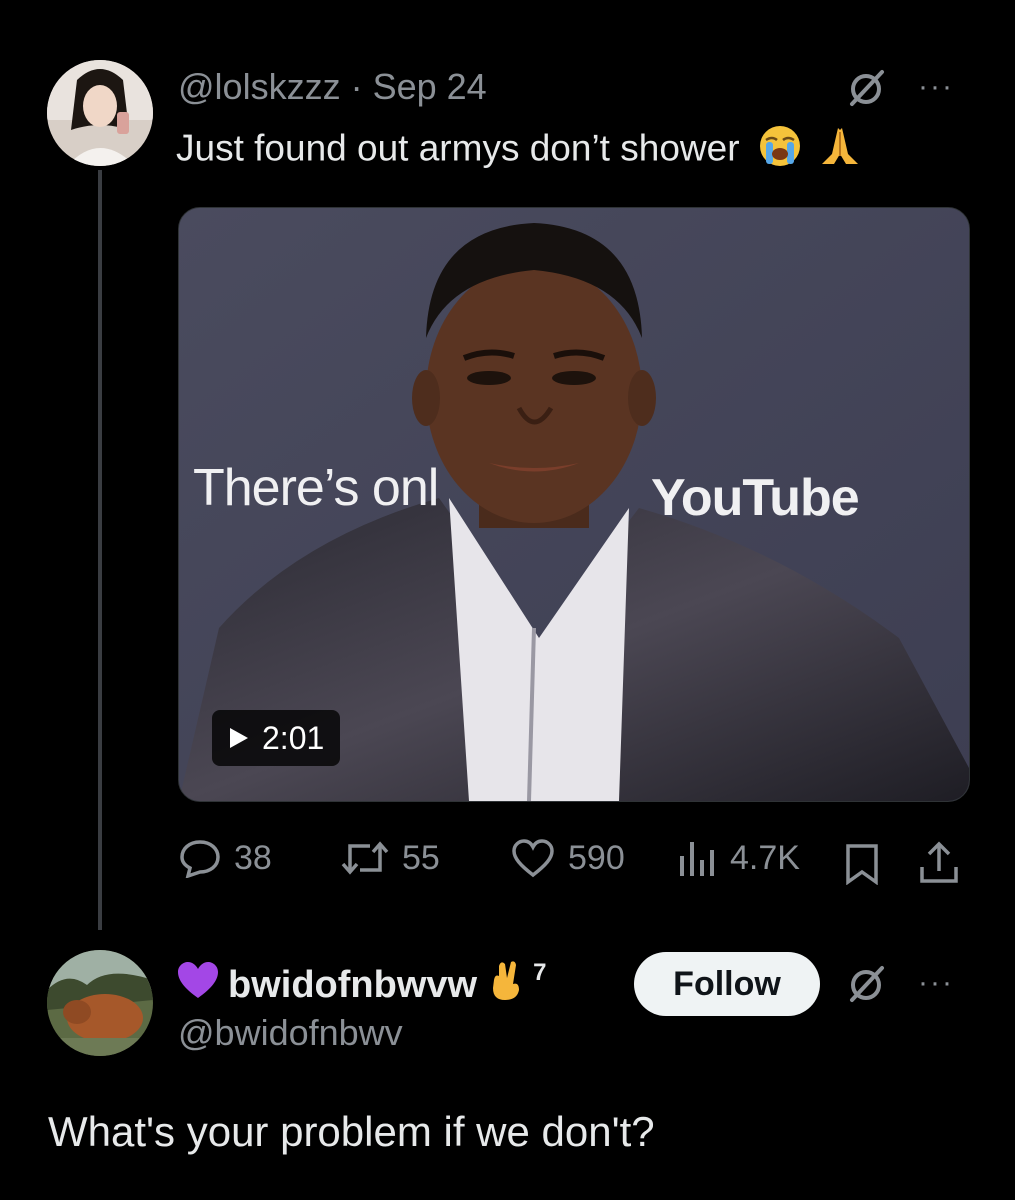 This screenshot has height=1200, width=1015. What do you see at coordinates (458, 148) in the screenshot?
I see `post-text-body: Just found out armys don’t shower` at bounding box center [458, 148].